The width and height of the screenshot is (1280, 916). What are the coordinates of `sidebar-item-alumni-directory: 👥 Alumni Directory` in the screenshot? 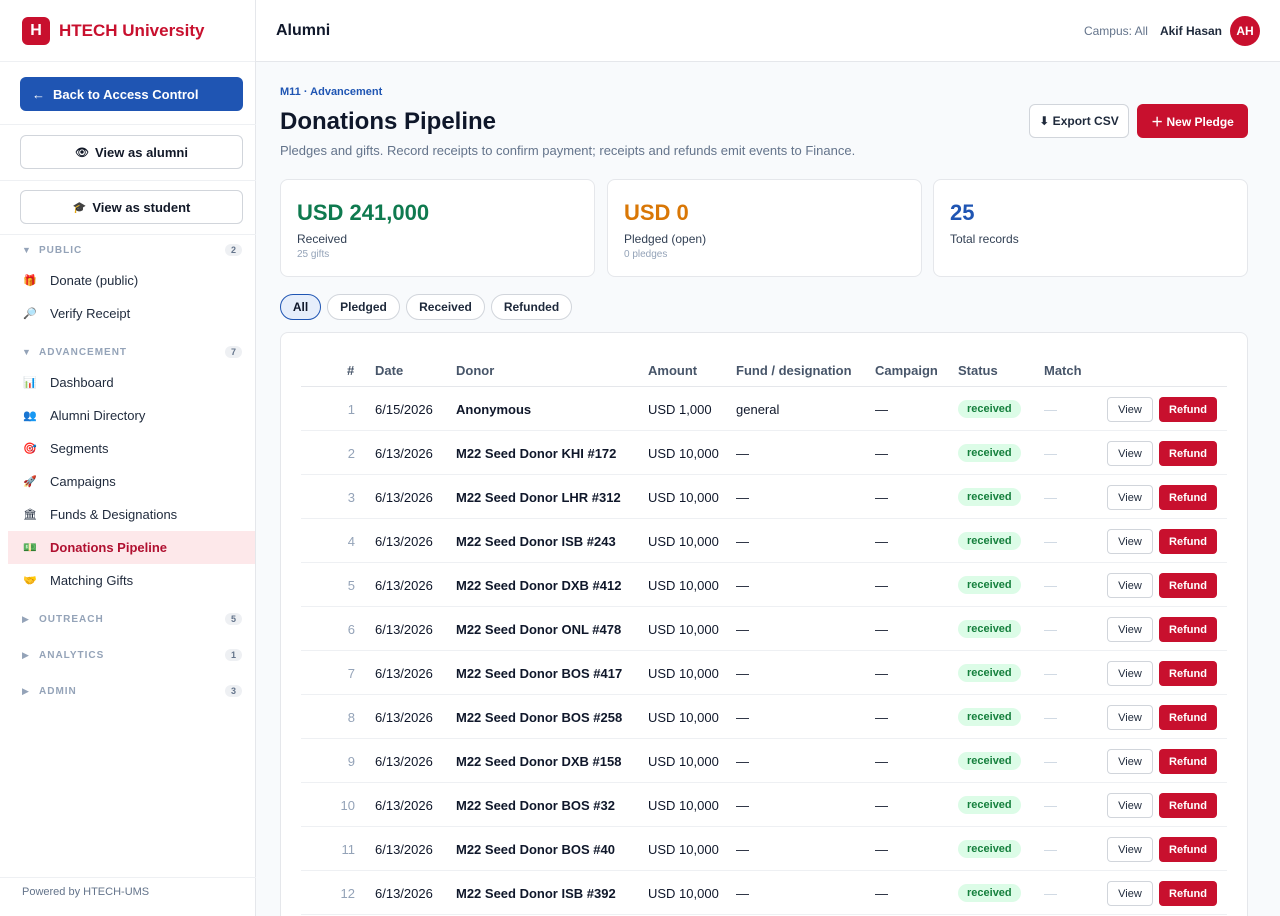 It's located at (131, 415).